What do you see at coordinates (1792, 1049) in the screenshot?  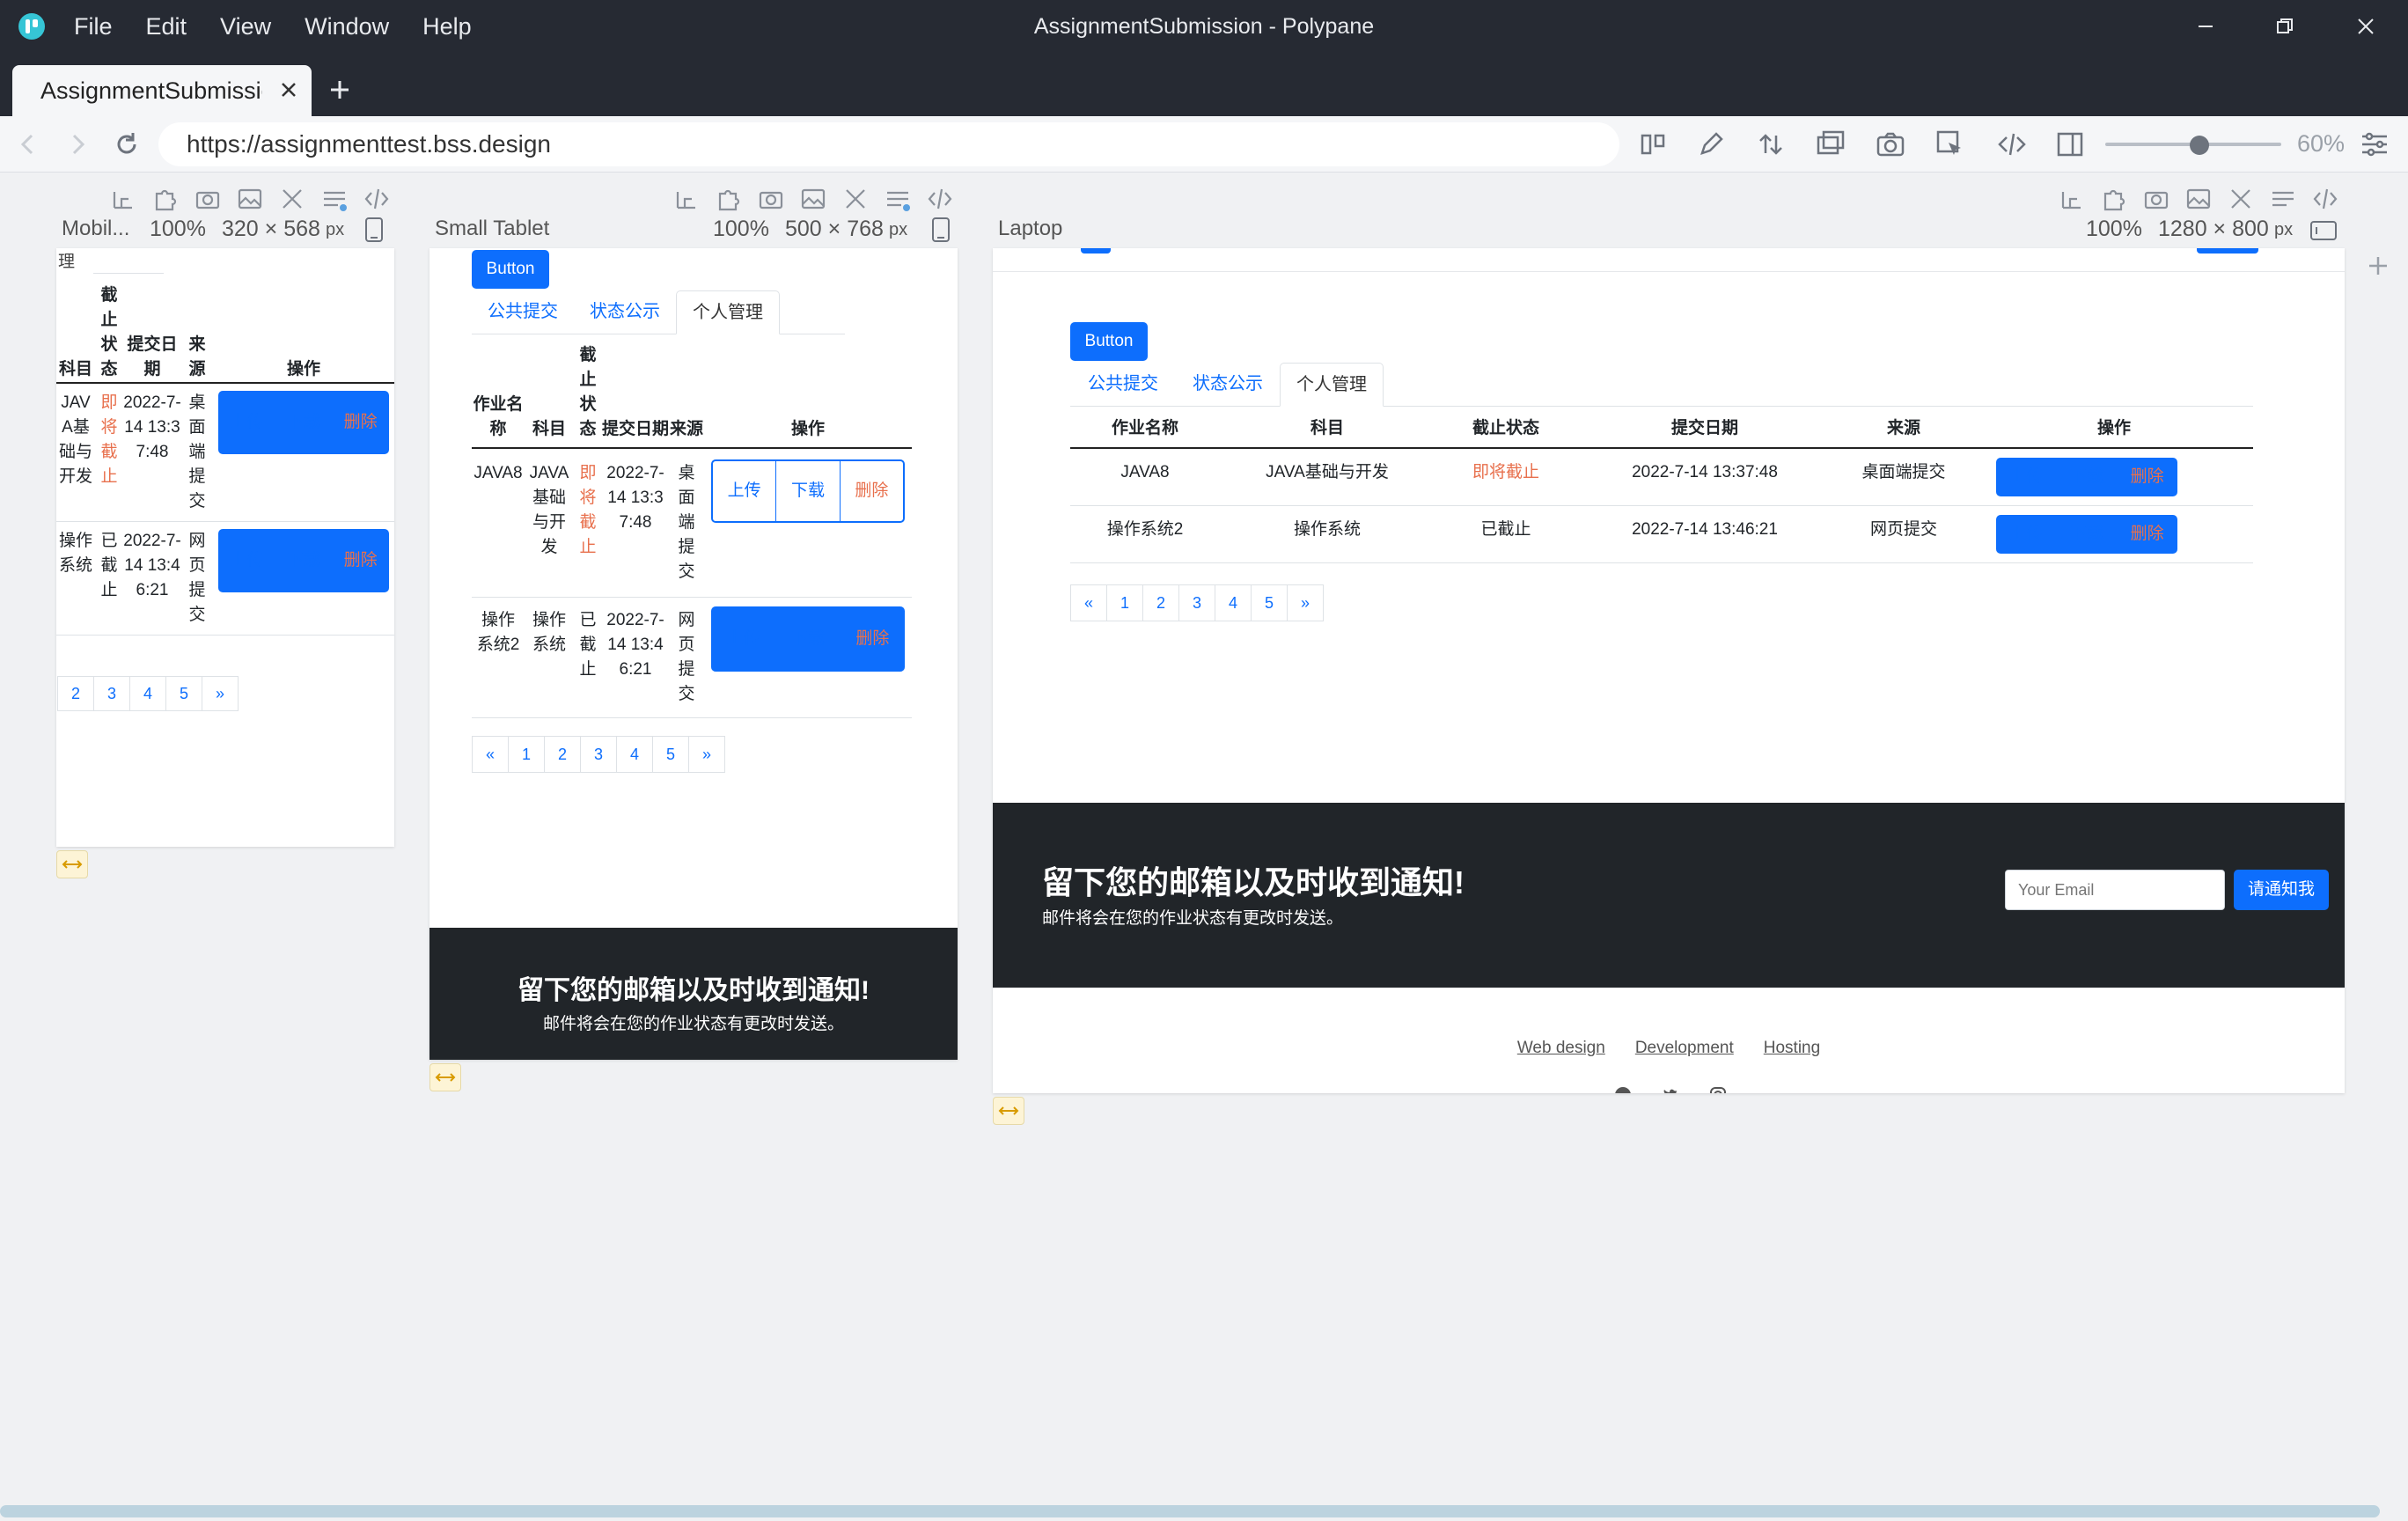 I see `footer-link-hosting: Hosting` at bounding box center [1792, 1049].